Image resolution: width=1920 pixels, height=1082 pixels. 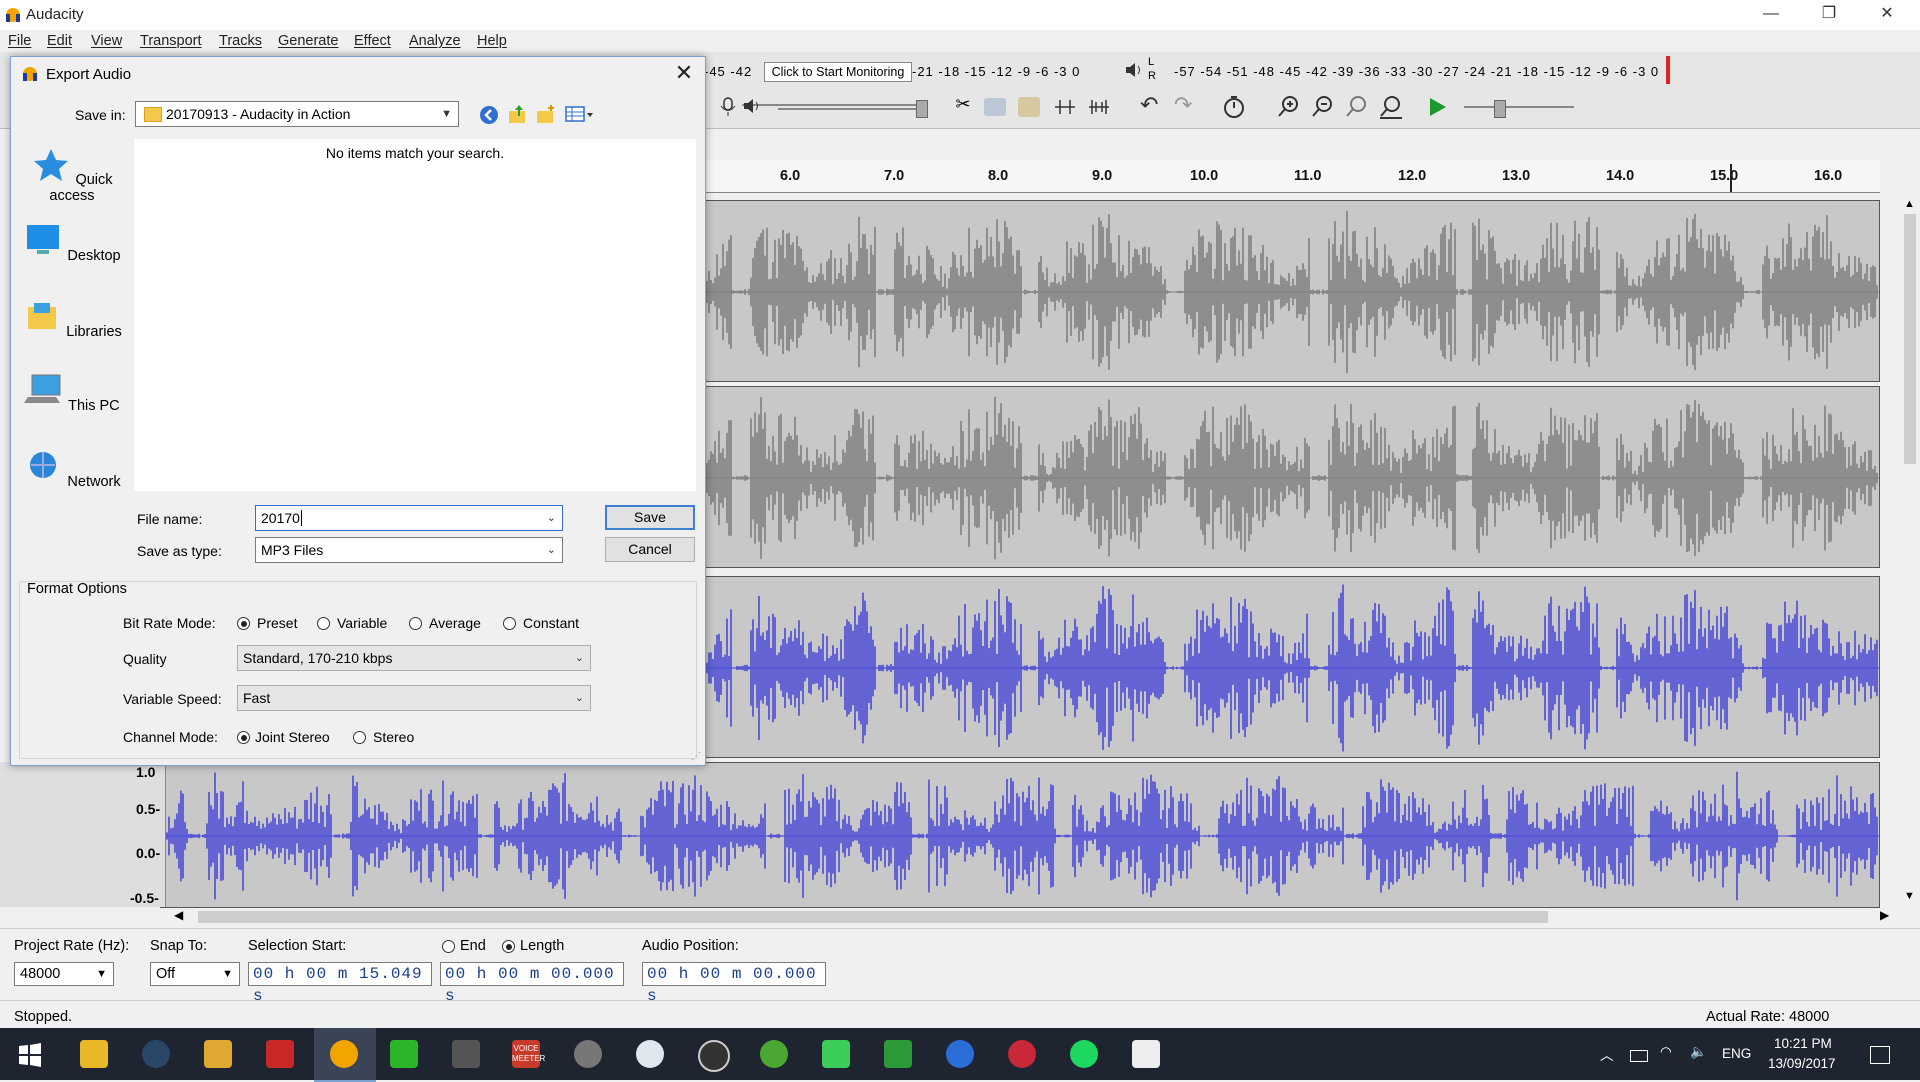 What do you see at coordinates (1803, 1043) in the screenshot?
I see `clock-time: 10:21 PM` at bounding box center [1803, 1043].